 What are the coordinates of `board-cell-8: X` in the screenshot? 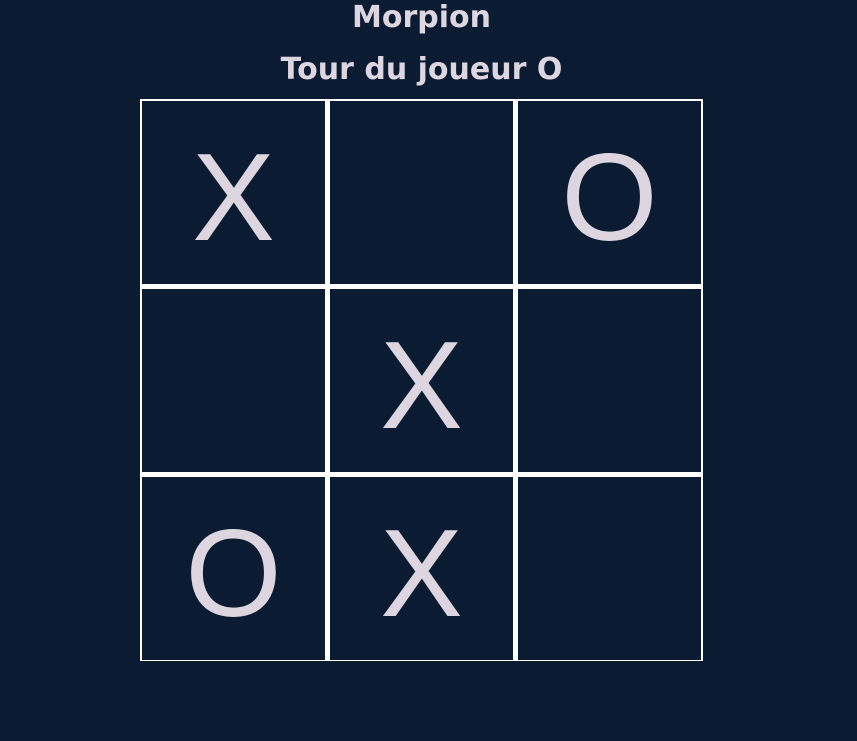 It's located at (421, 568).